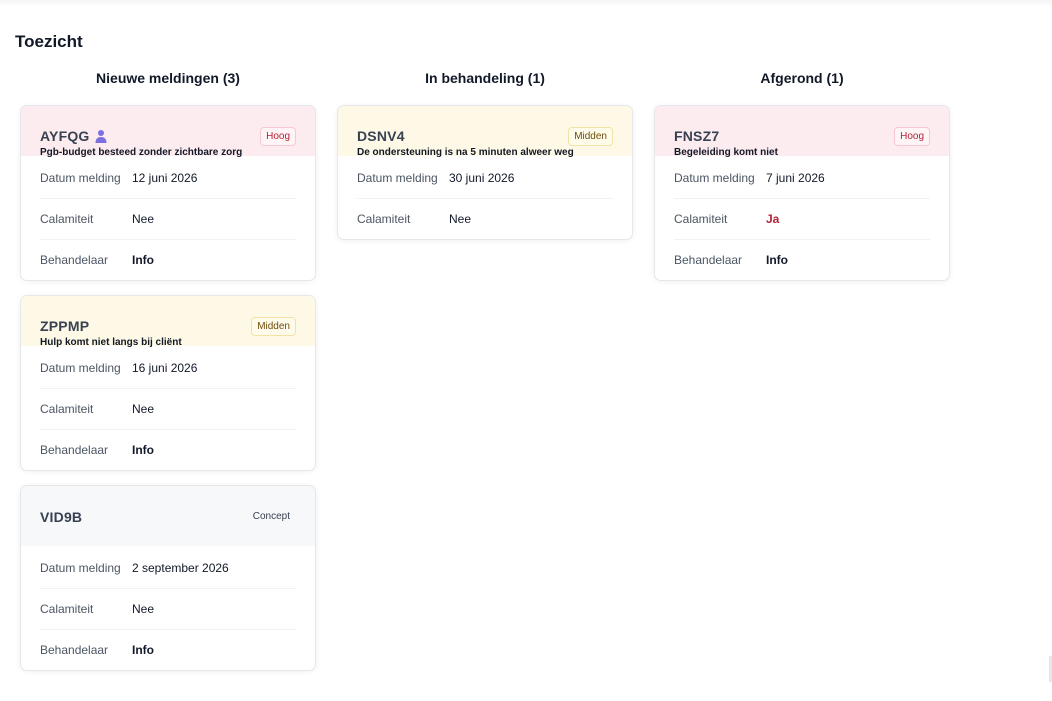 The width and height of the screenshot is (1052, 701). Describe the element at coordinates (773, 219) in the screenshot. I see `field-value: Ja` at that location.